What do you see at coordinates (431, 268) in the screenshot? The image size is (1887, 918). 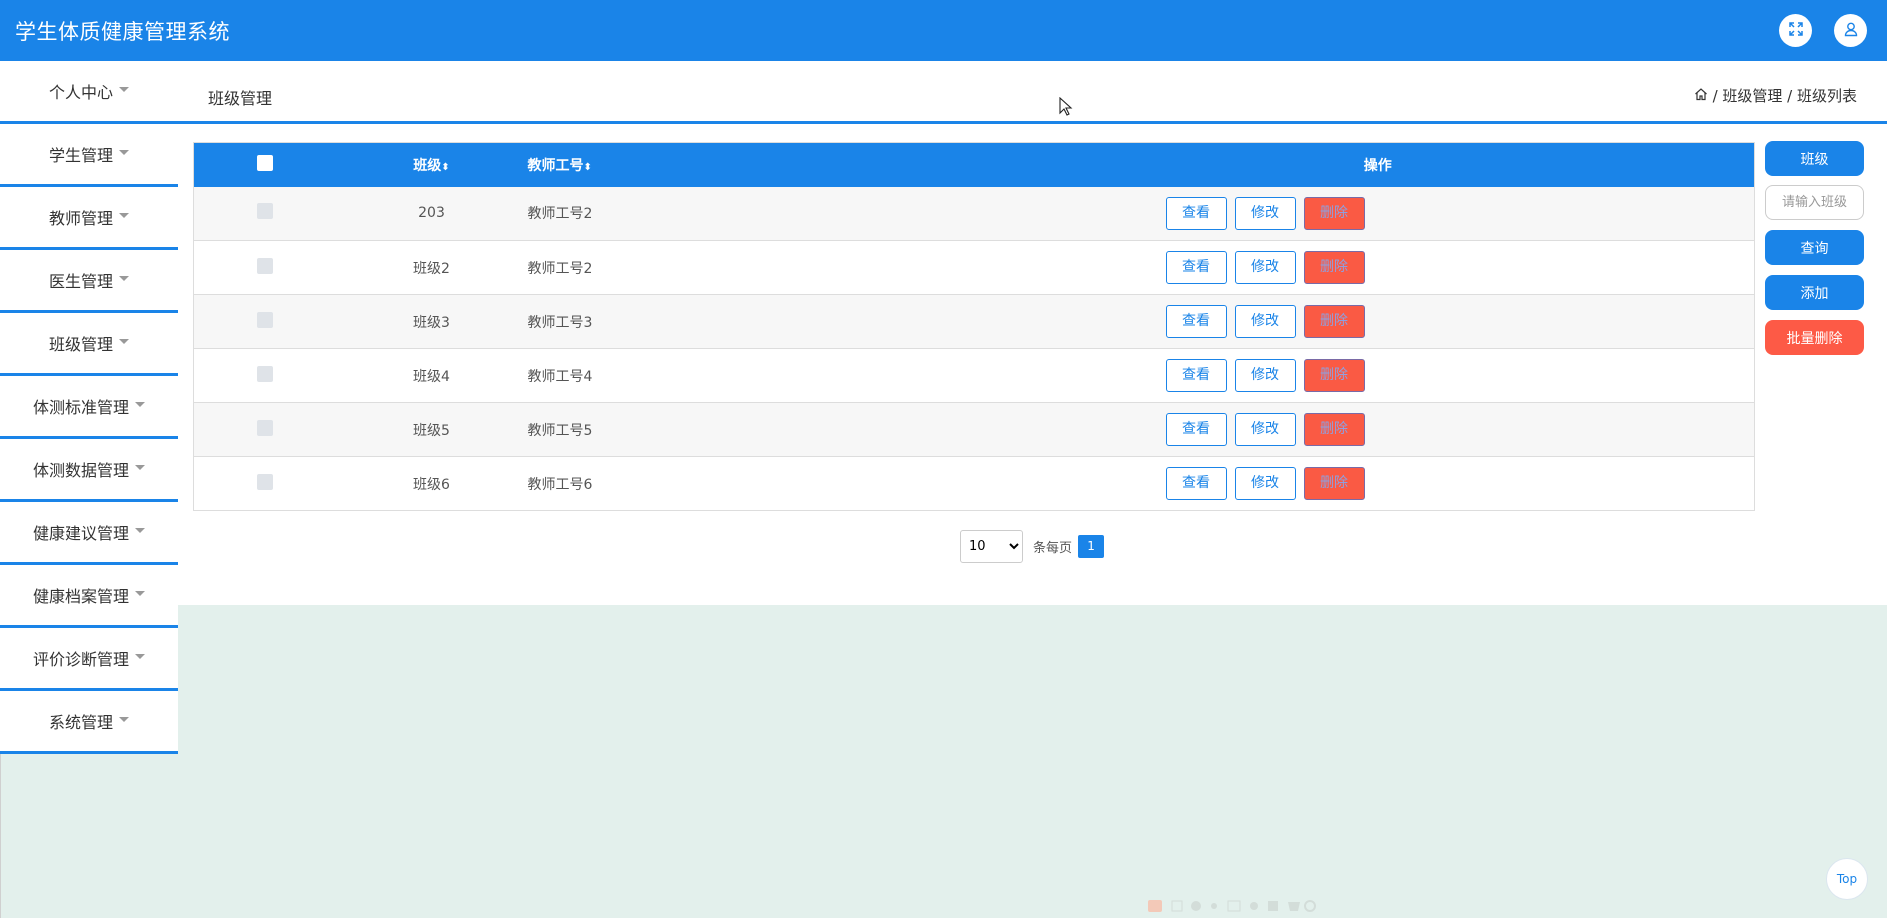 I see `cell-class: 班级2` at bounding box center [431, 268].